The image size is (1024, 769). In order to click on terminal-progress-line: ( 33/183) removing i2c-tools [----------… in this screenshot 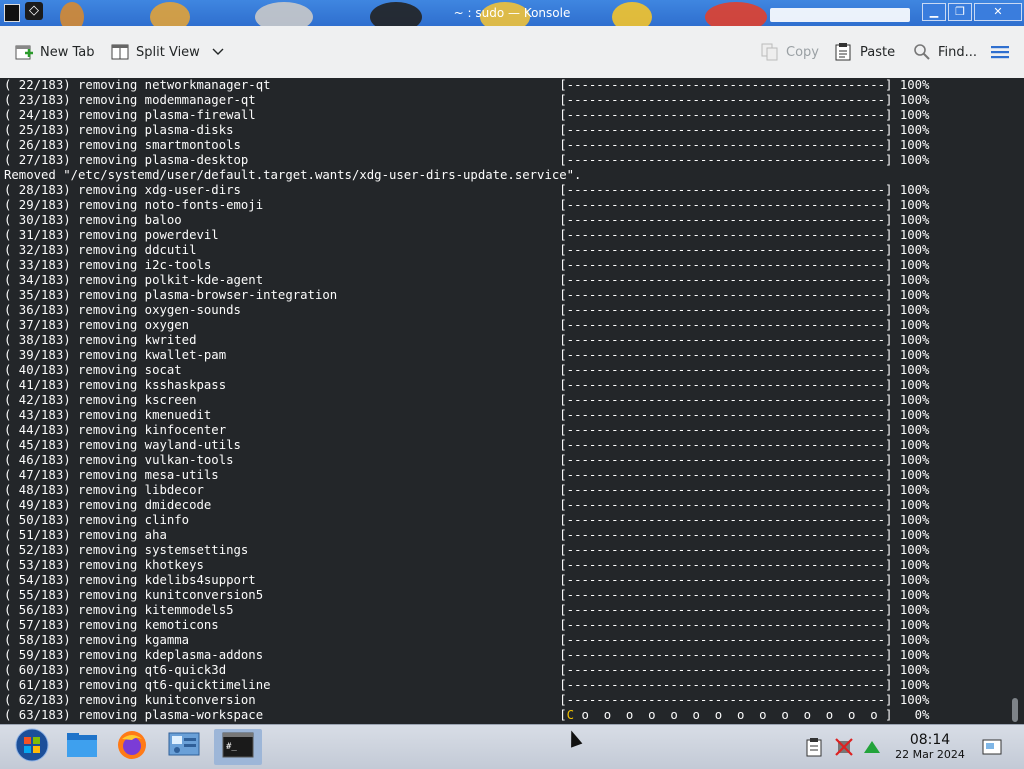, I will do `click(466, 265)`.